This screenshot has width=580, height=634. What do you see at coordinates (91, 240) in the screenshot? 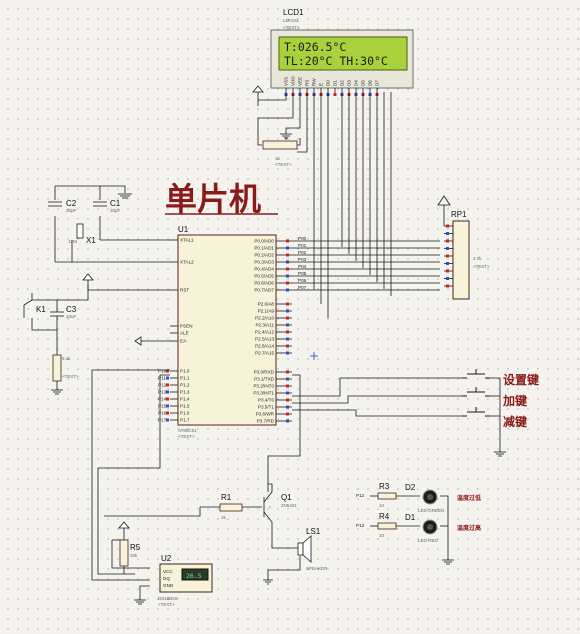
I see `x1-ref: X1` at bounding box center [91, 240].